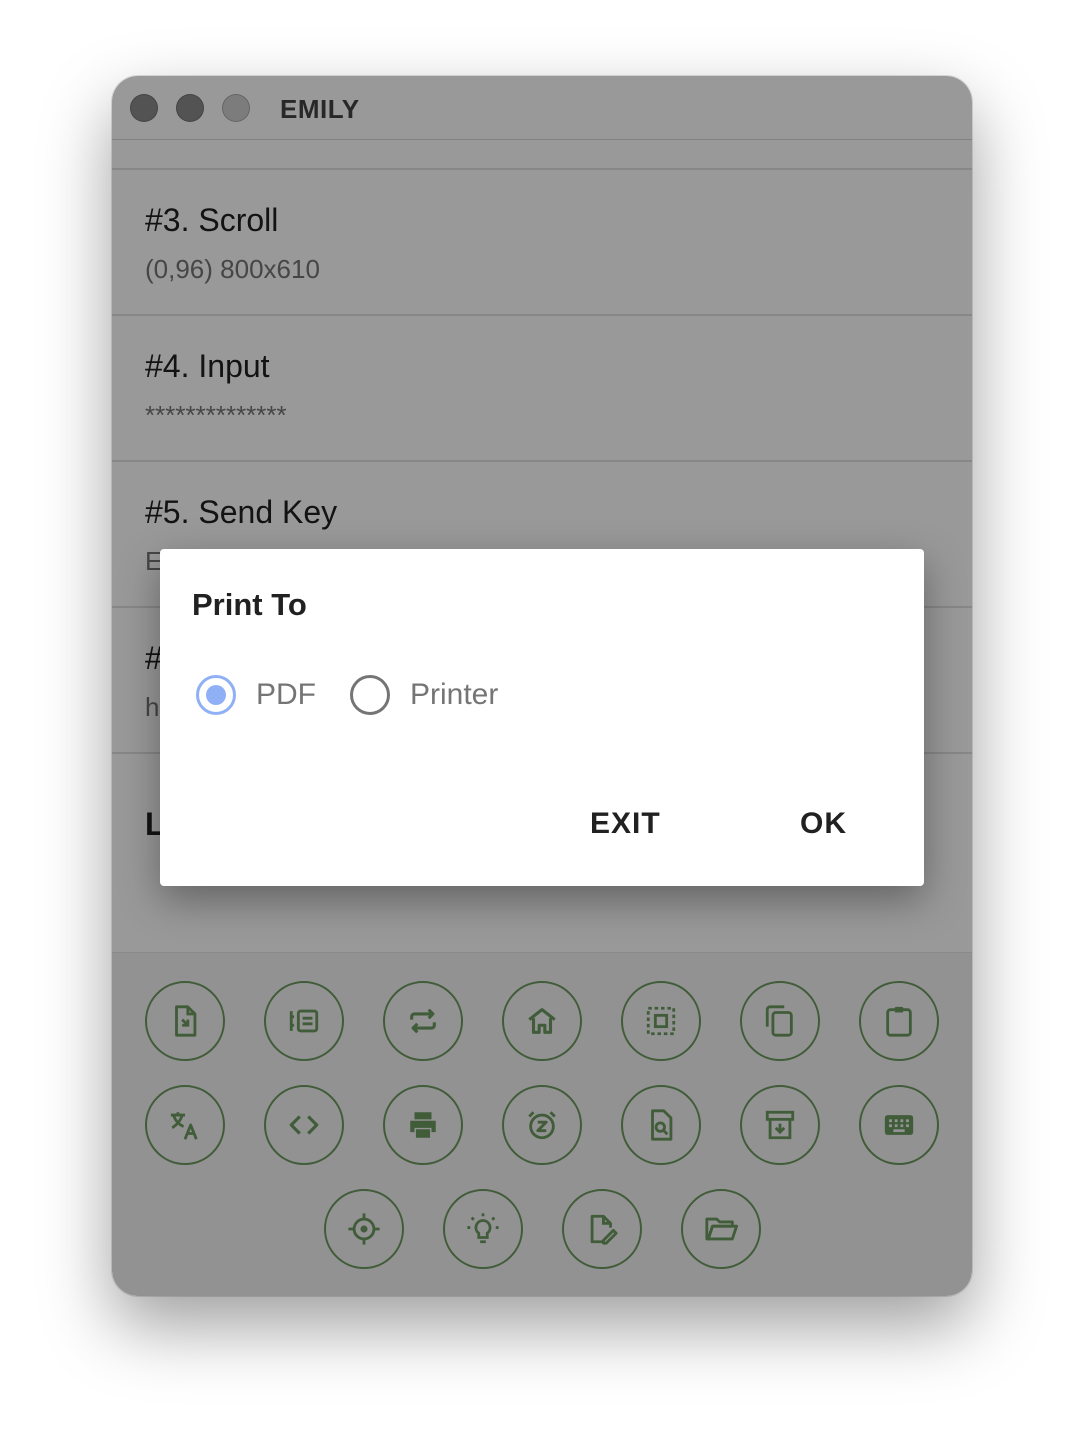 This screenshot has height=1444, width=1084. What do you see at coordinates (249, 604) in the screenshot?
I see `dialog-title: Print To` at bounding box center [249, 604].